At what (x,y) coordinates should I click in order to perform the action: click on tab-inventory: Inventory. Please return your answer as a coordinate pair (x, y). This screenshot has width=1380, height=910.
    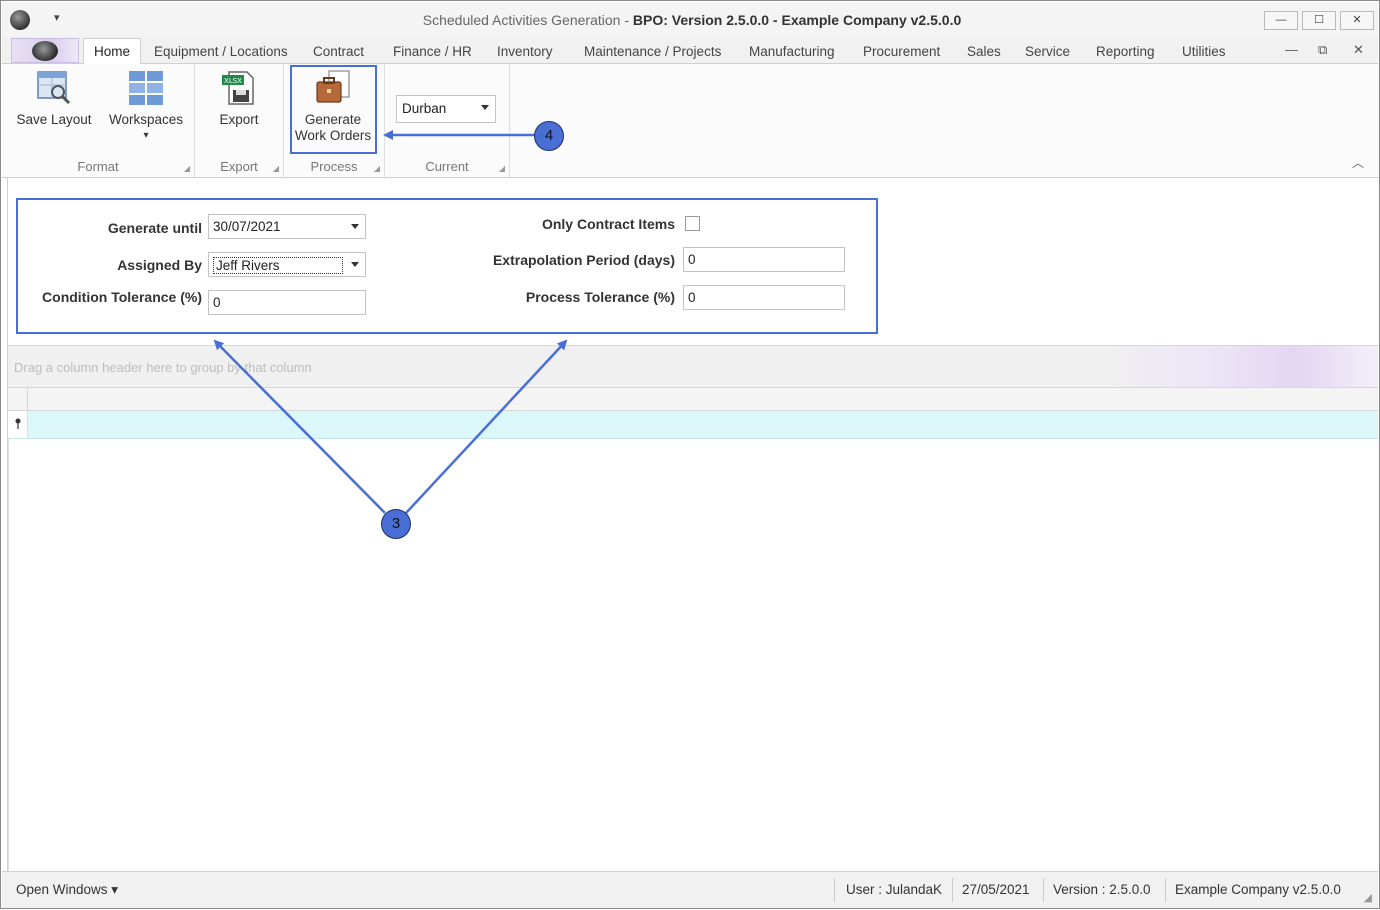
    Looking at the image, I should click on (525, 51).